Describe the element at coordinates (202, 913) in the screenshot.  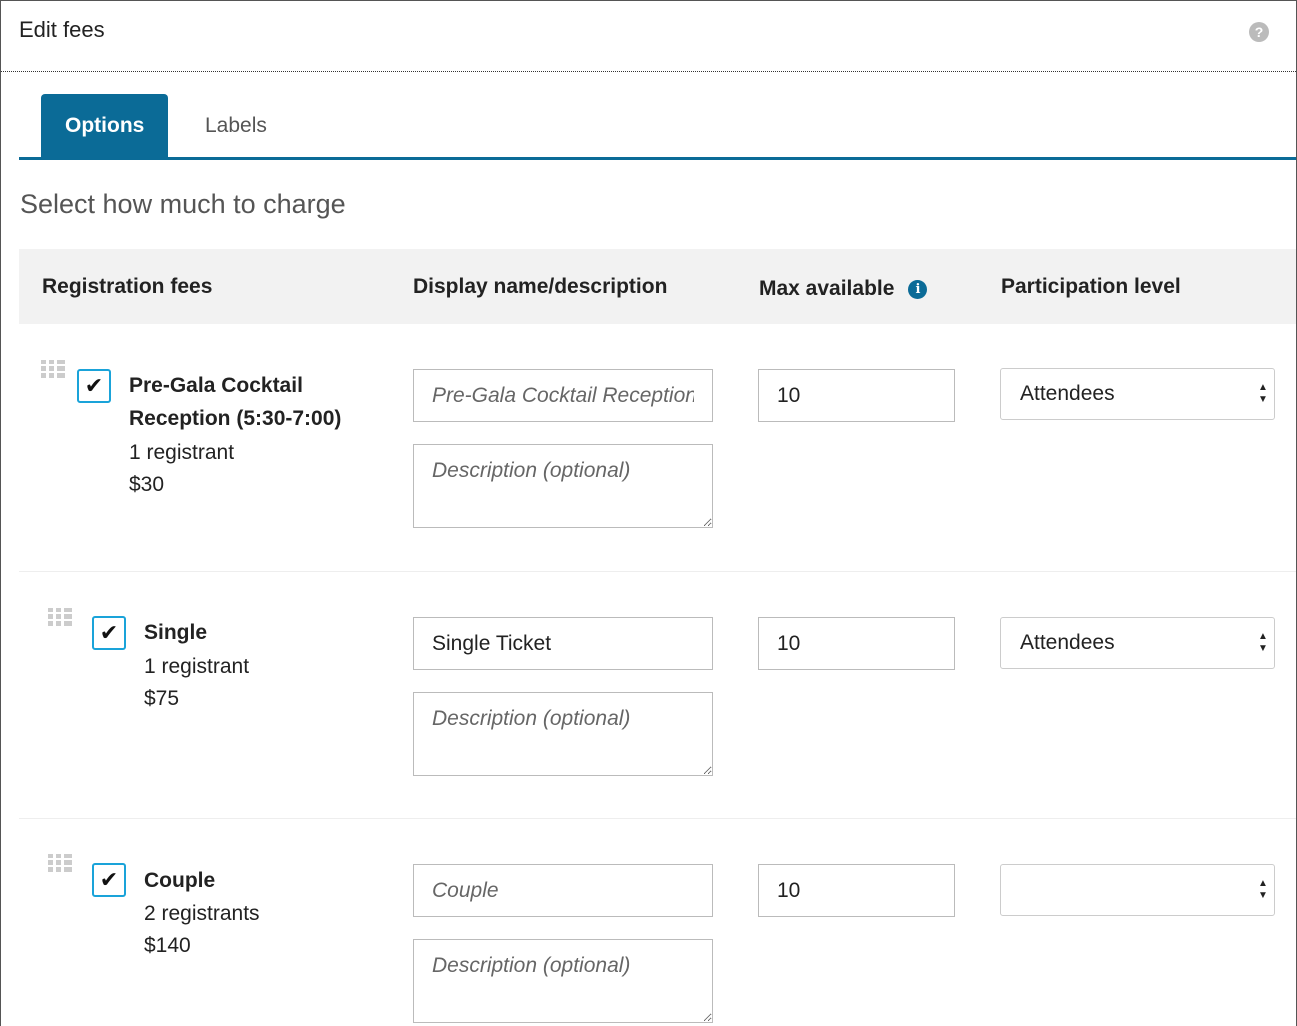
I see `fee-registrants: 2 registrants` at that location.